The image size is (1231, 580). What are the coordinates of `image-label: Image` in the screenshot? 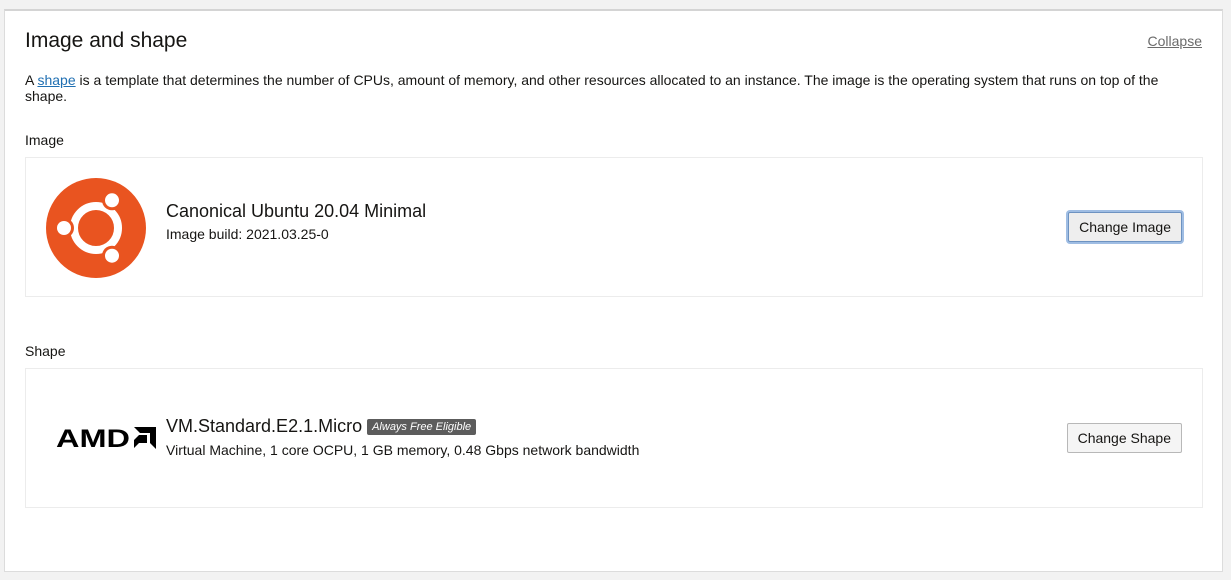 It's located at (44, 140).